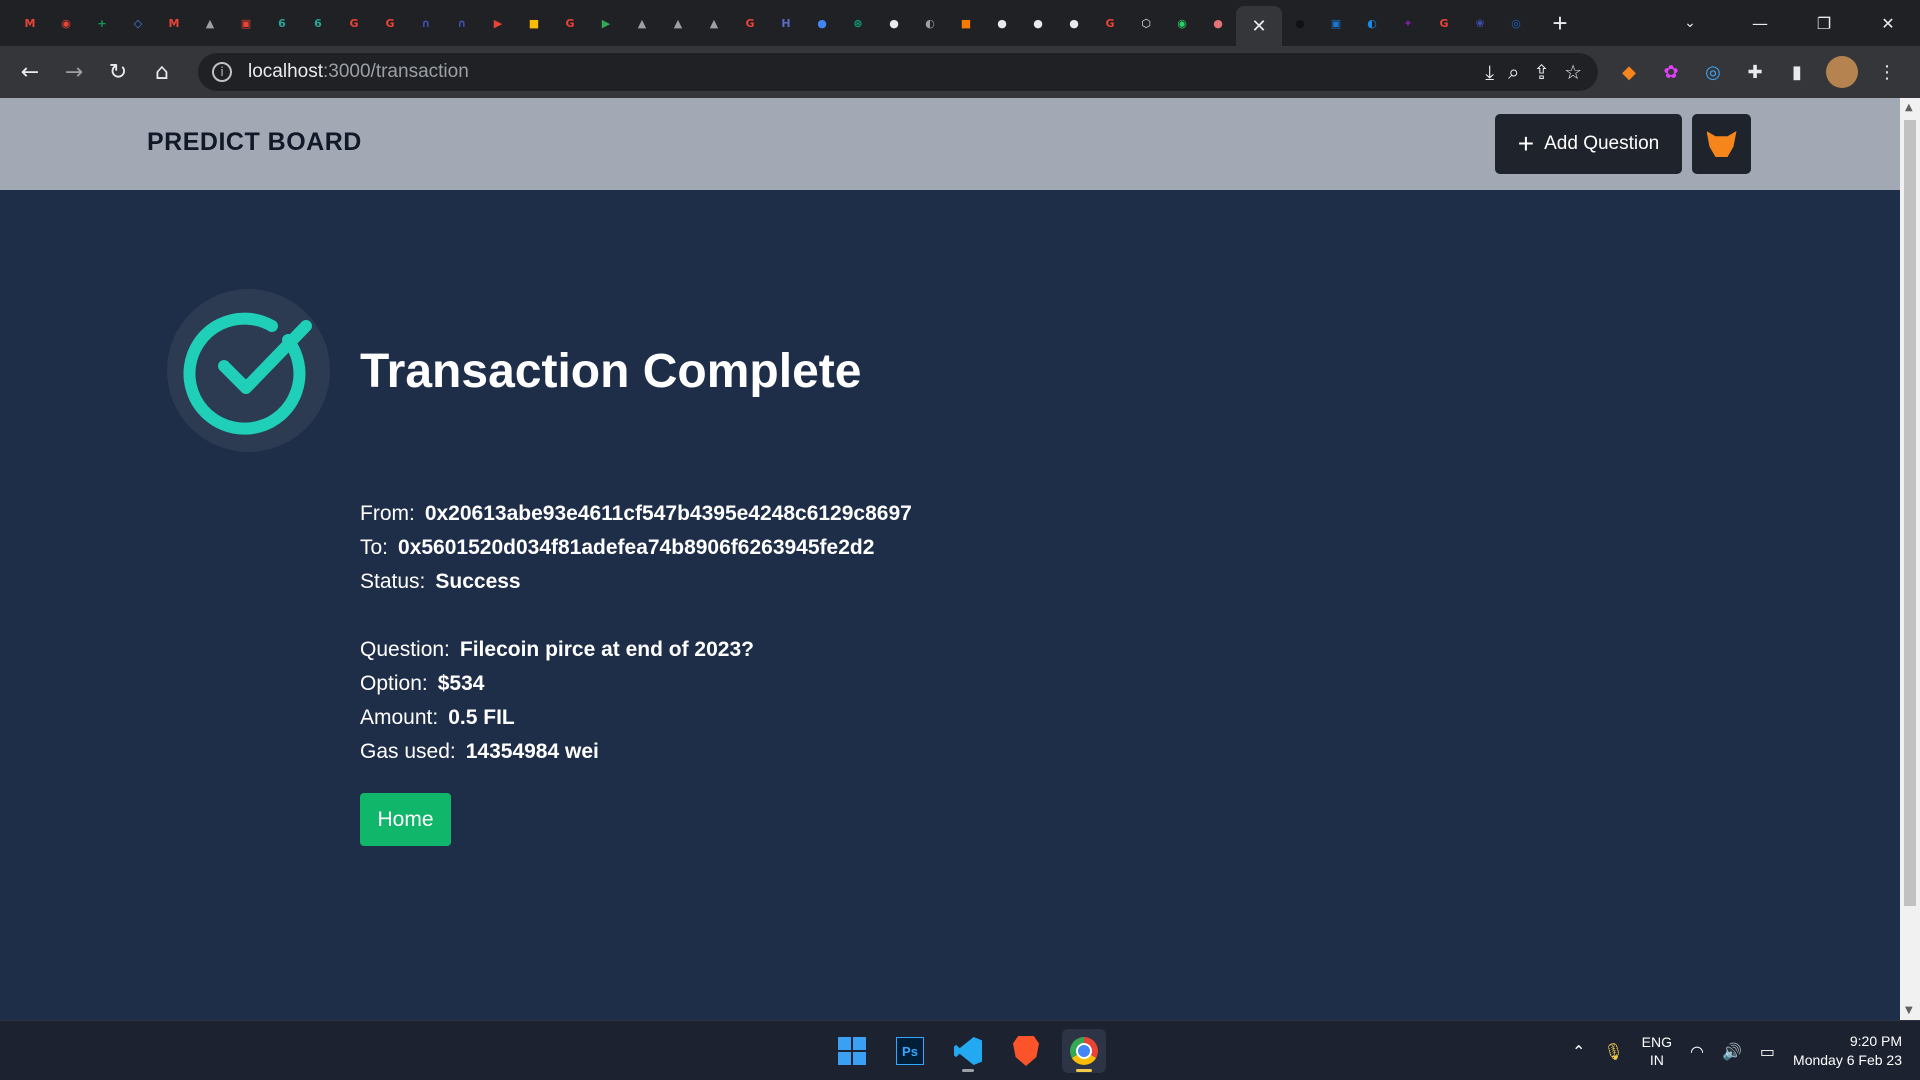 The width and height of the screenshot is (1920, 1080). I want to click on install-icon: ⤓, so click(1489, 72).